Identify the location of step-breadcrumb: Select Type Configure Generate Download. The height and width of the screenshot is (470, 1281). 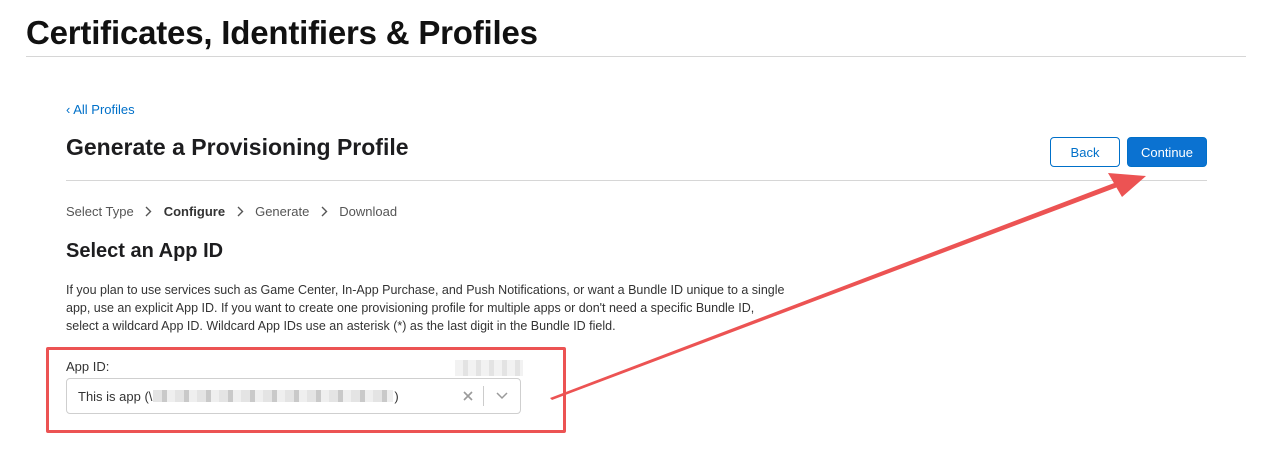
(231, 211).